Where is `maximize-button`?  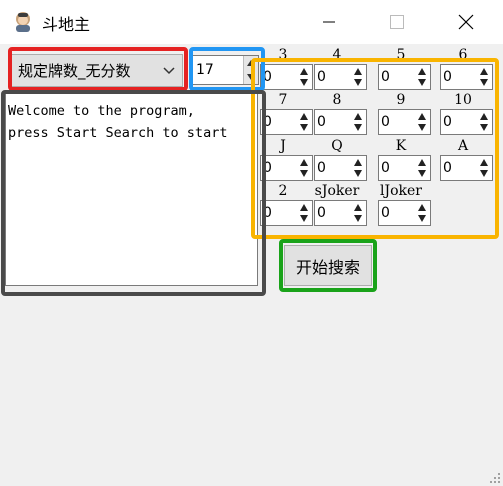 maximize-button is located at coordinates (397, 22).